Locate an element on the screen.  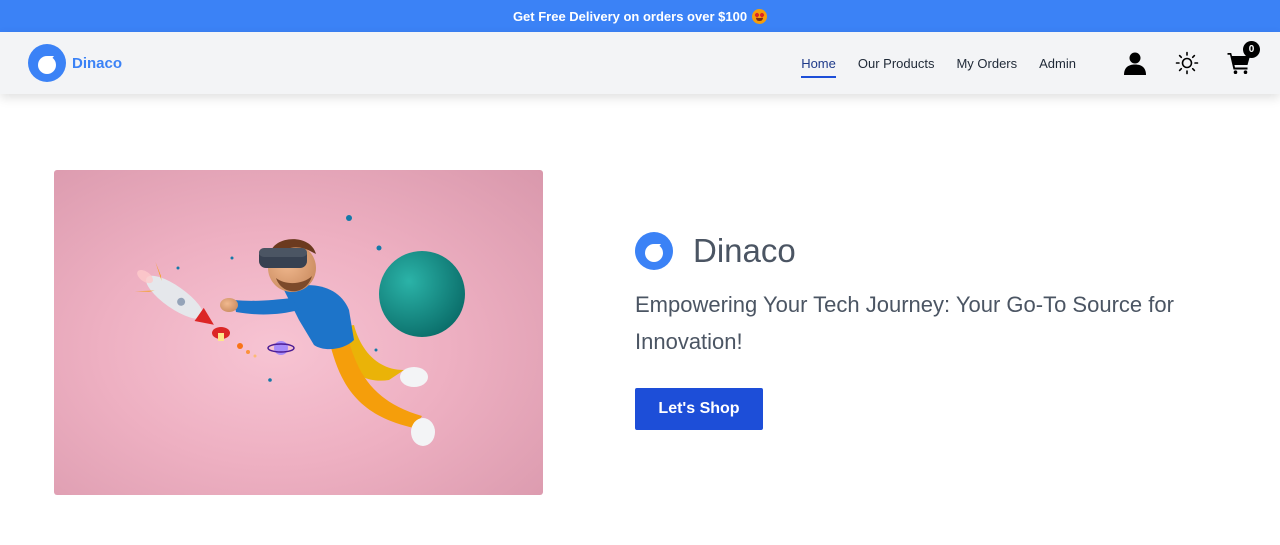
nav-link-admin: Admin is located at coordinates (1057, 63).